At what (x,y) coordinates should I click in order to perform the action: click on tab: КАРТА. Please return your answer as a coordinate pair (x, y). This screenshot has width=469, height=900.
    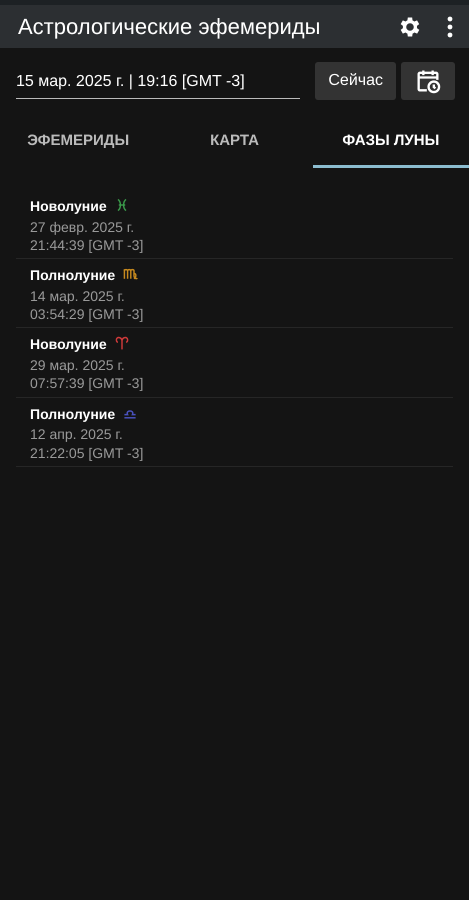
    Looking at the image, I should click on (234, 142).